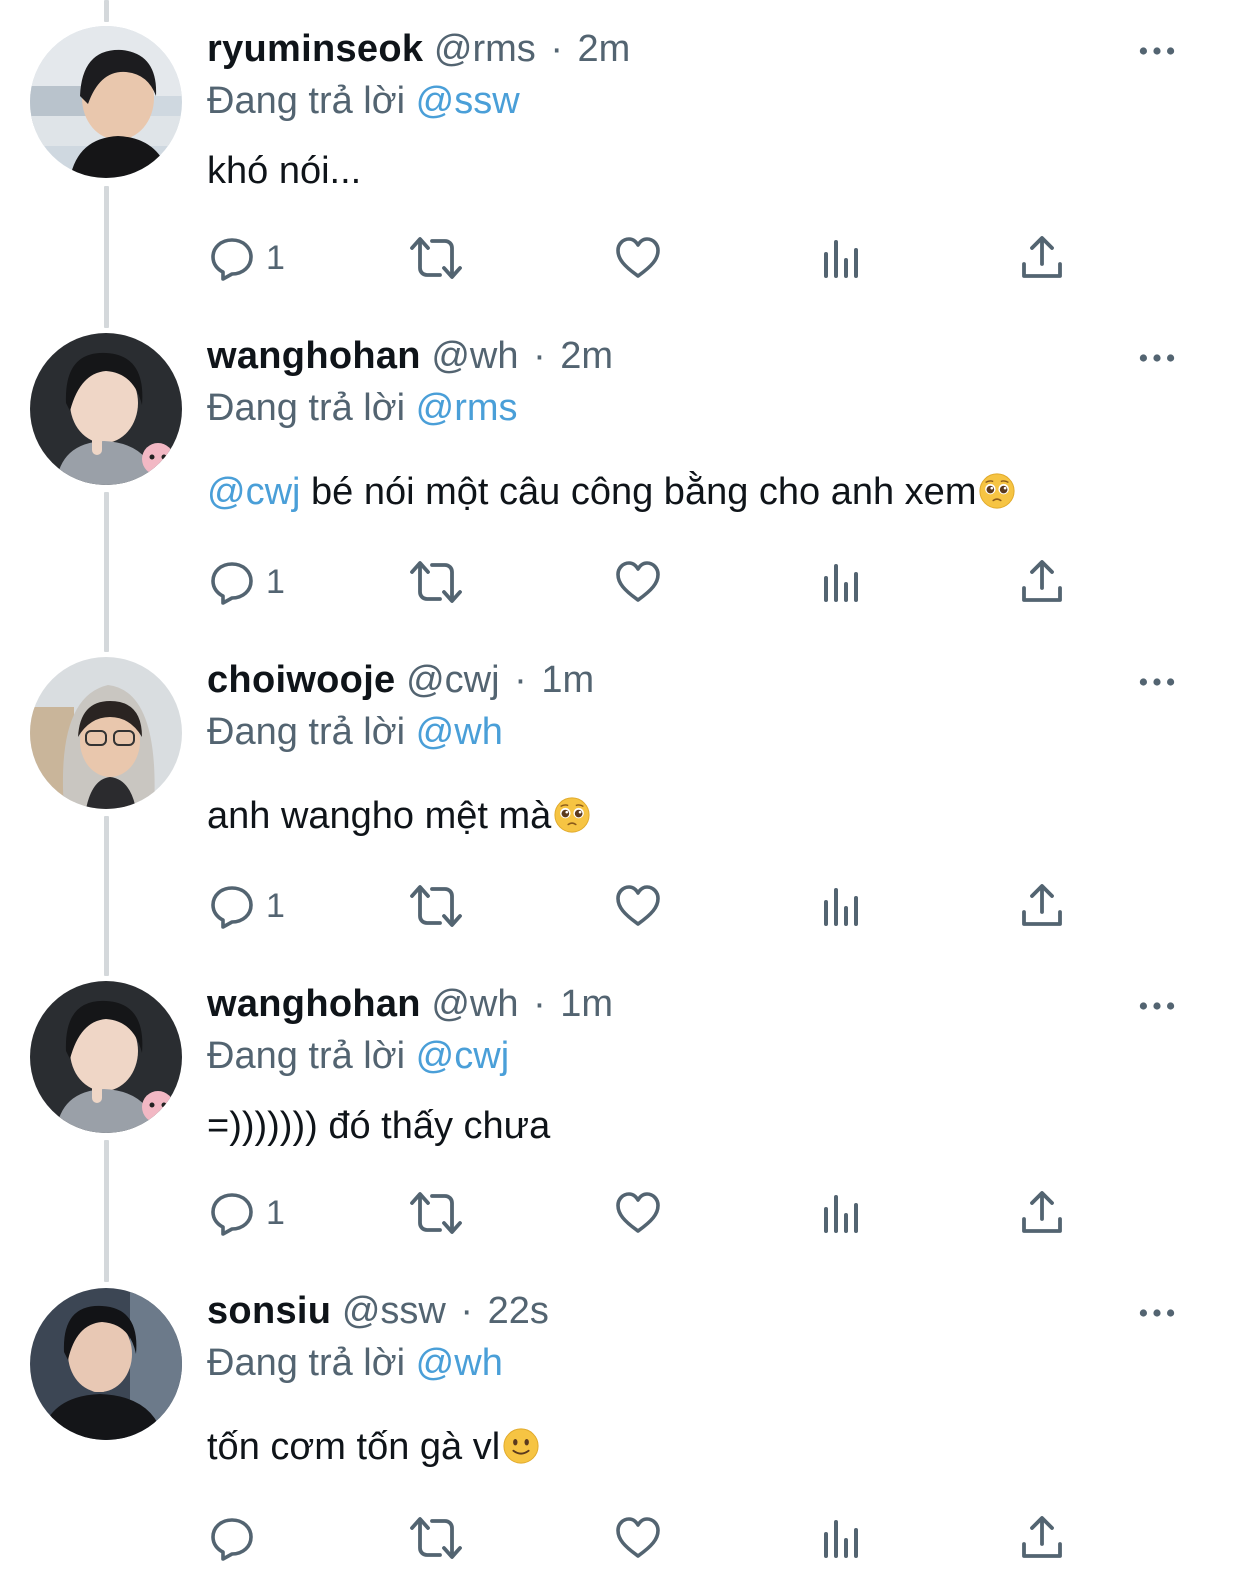  I want to click on tweet-text: anh wangho mệt mà, so click(399, 816).